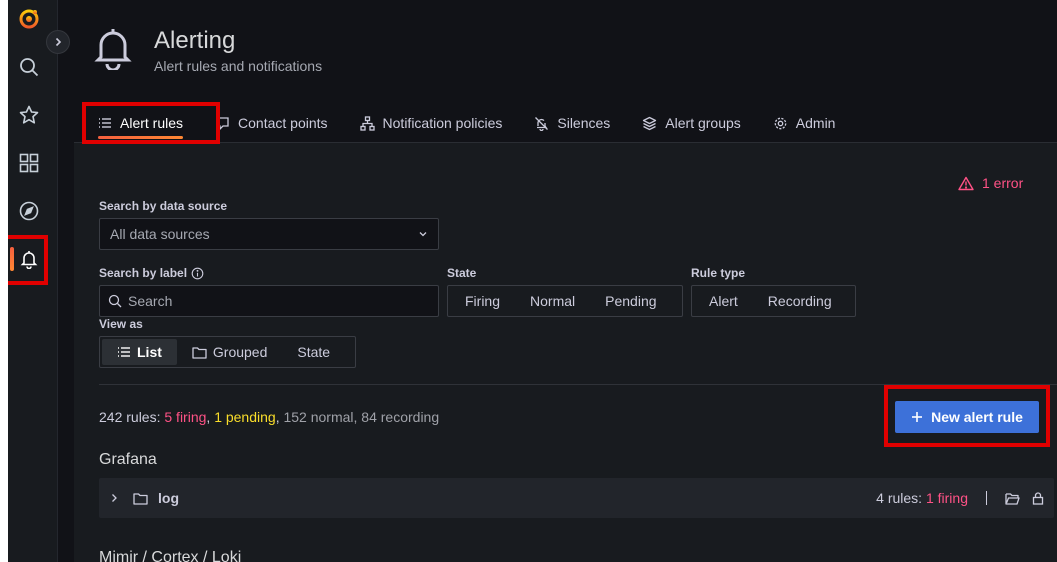 Image resolution: width=1057 pixels, height=562 pixels. Describe the element at coordinates (245, 417) in the screenshot. I see `summary-pending: 1 pending` at that location.